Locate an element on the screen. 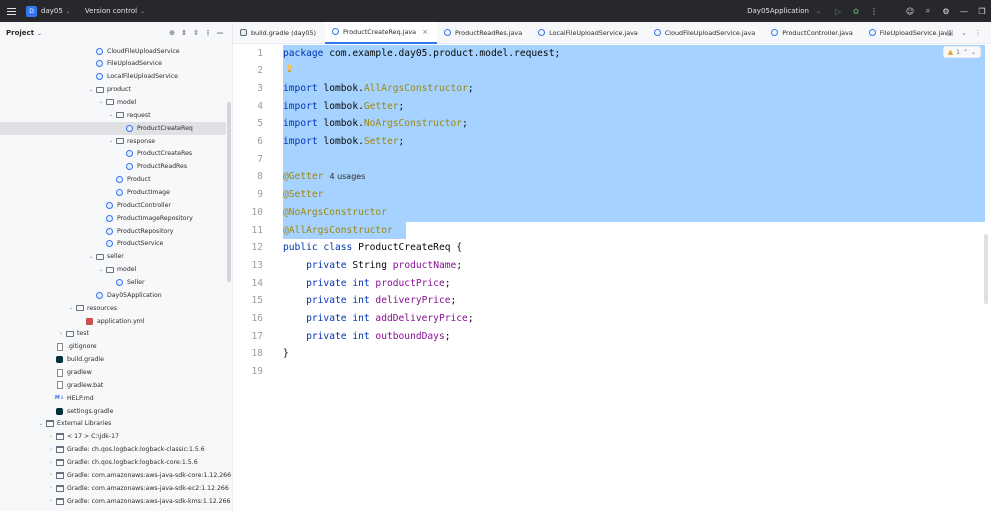  project-panel-header: Project ⌄ ⊕ ⇕ ⇳ ⋮ — is located at coordinates (116, 33).